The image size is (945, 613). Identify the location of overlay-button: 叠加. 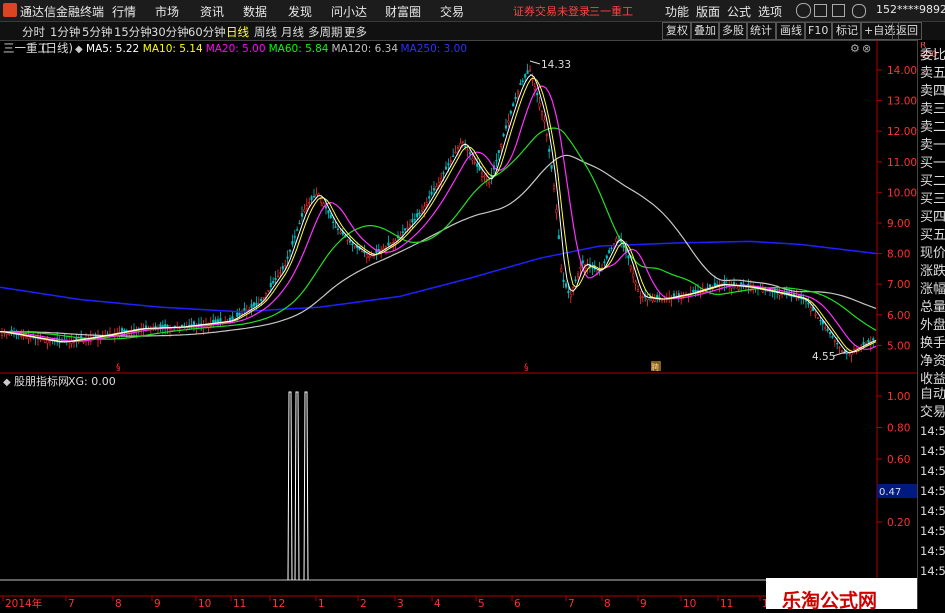
(705, 31).